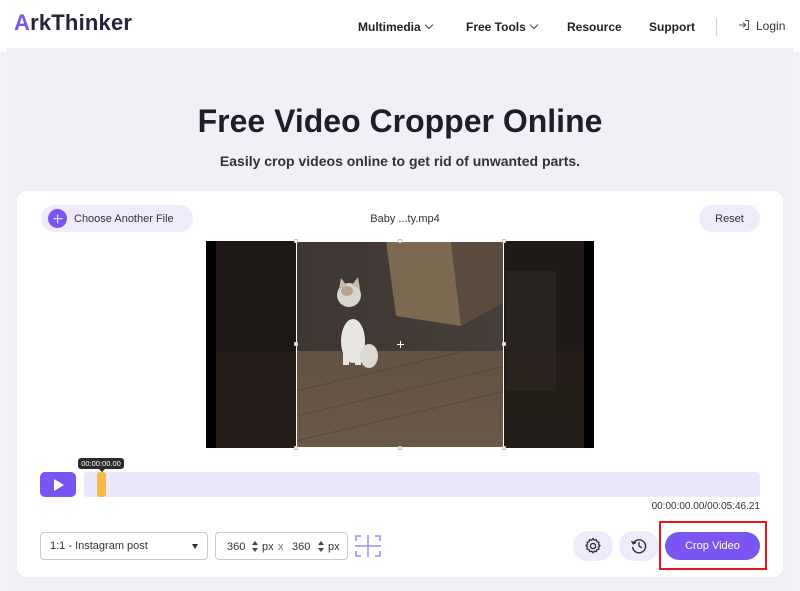  I want to click on aspect-ratio-select: 1:1 - Instagram post, so click(124, 546).